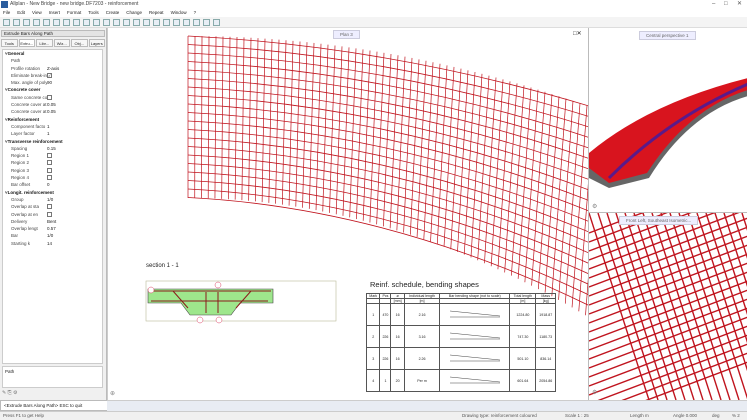 This screenshot has height=420, width=747. Describe the element at coordinates (10, 393) in the screenshot. I see `copy-icon: ⎘` at that location.